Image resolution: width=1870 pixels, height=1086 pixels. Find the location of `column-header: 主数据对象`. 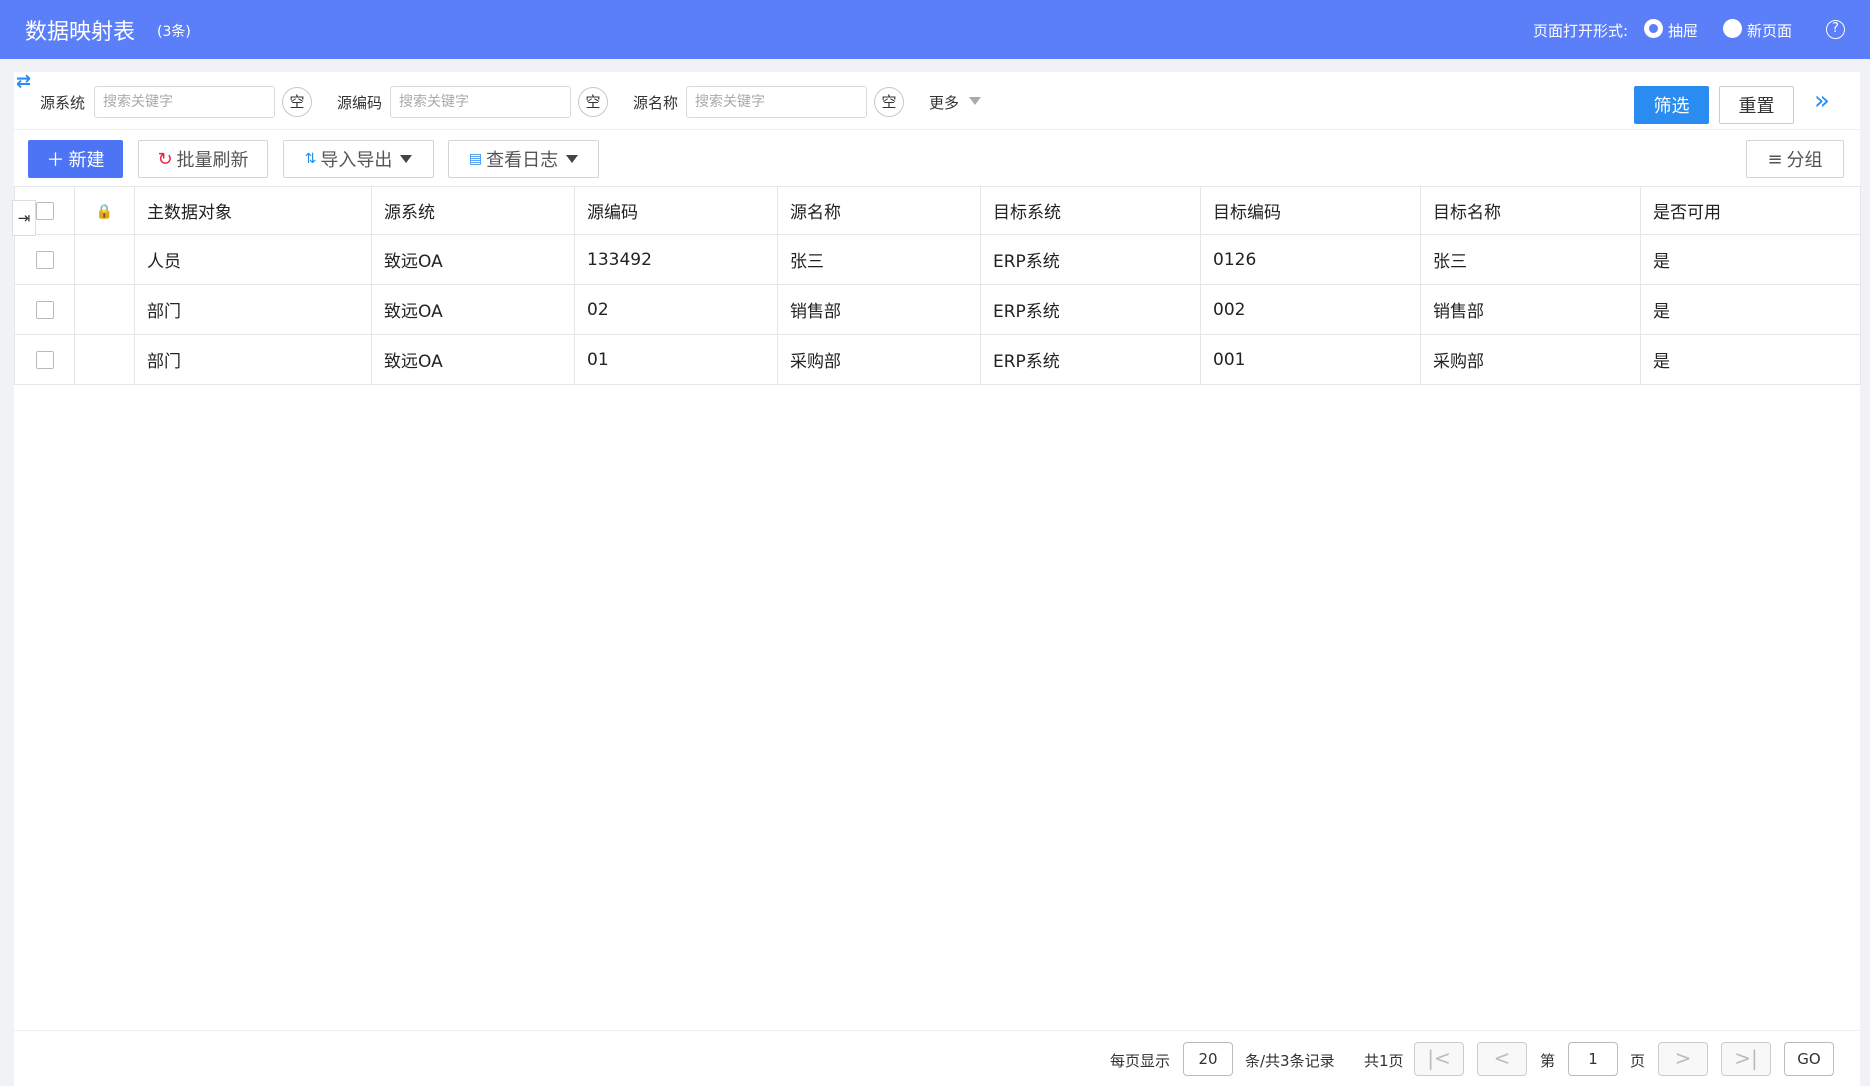

column-header: 主数据对象 is located at coordinates (253, 210).